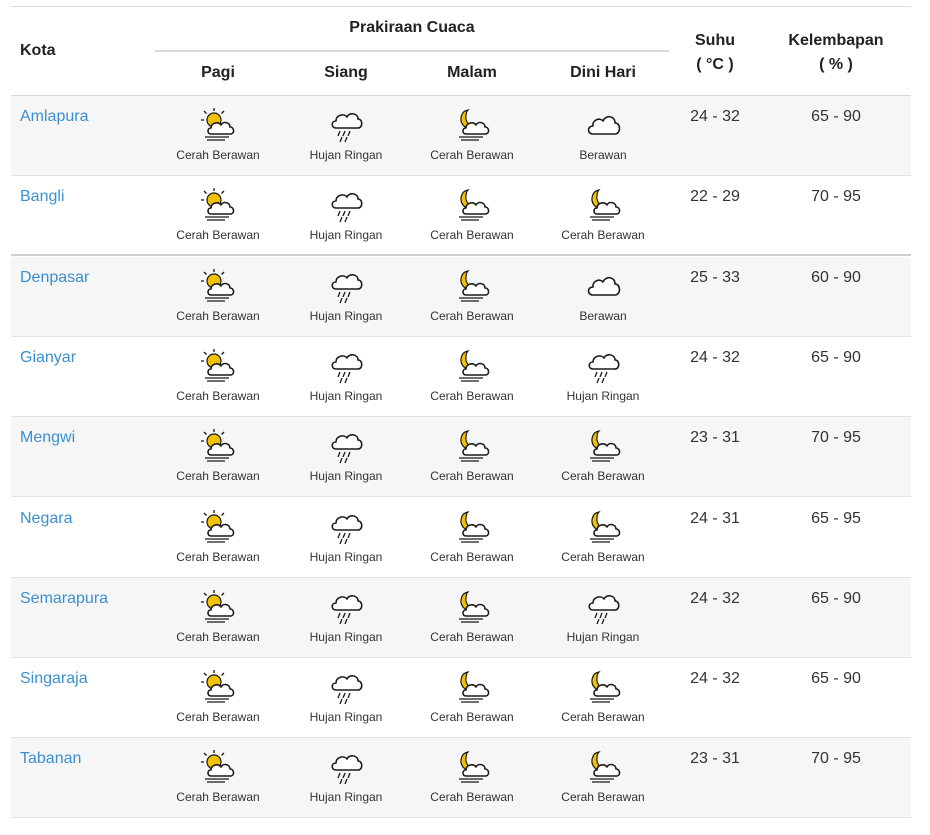 Image resolution: width=930 pixels, height=835 pixels. I want to click on humidity-range: 70 - 95, so click(836, 759).